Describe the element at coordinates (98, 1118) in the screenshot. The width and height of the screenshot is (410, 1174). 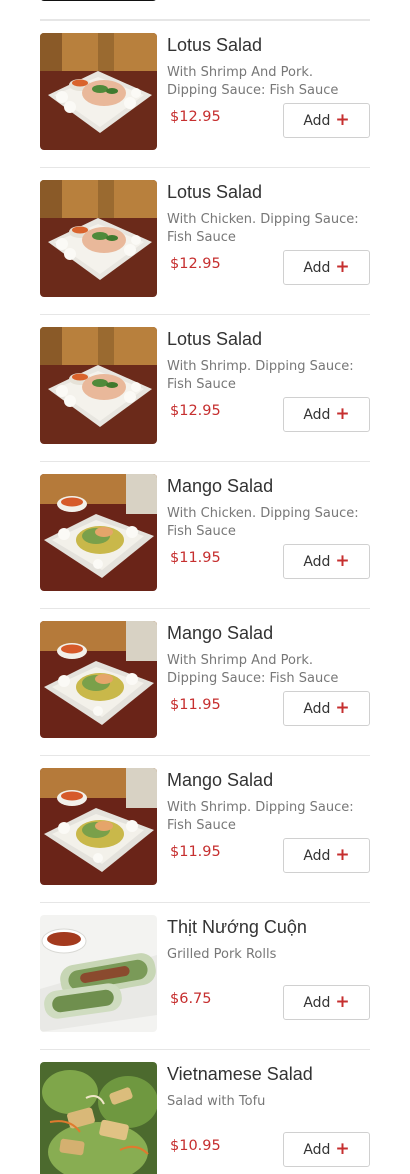
I see `tofu-salad-photo` at that location.